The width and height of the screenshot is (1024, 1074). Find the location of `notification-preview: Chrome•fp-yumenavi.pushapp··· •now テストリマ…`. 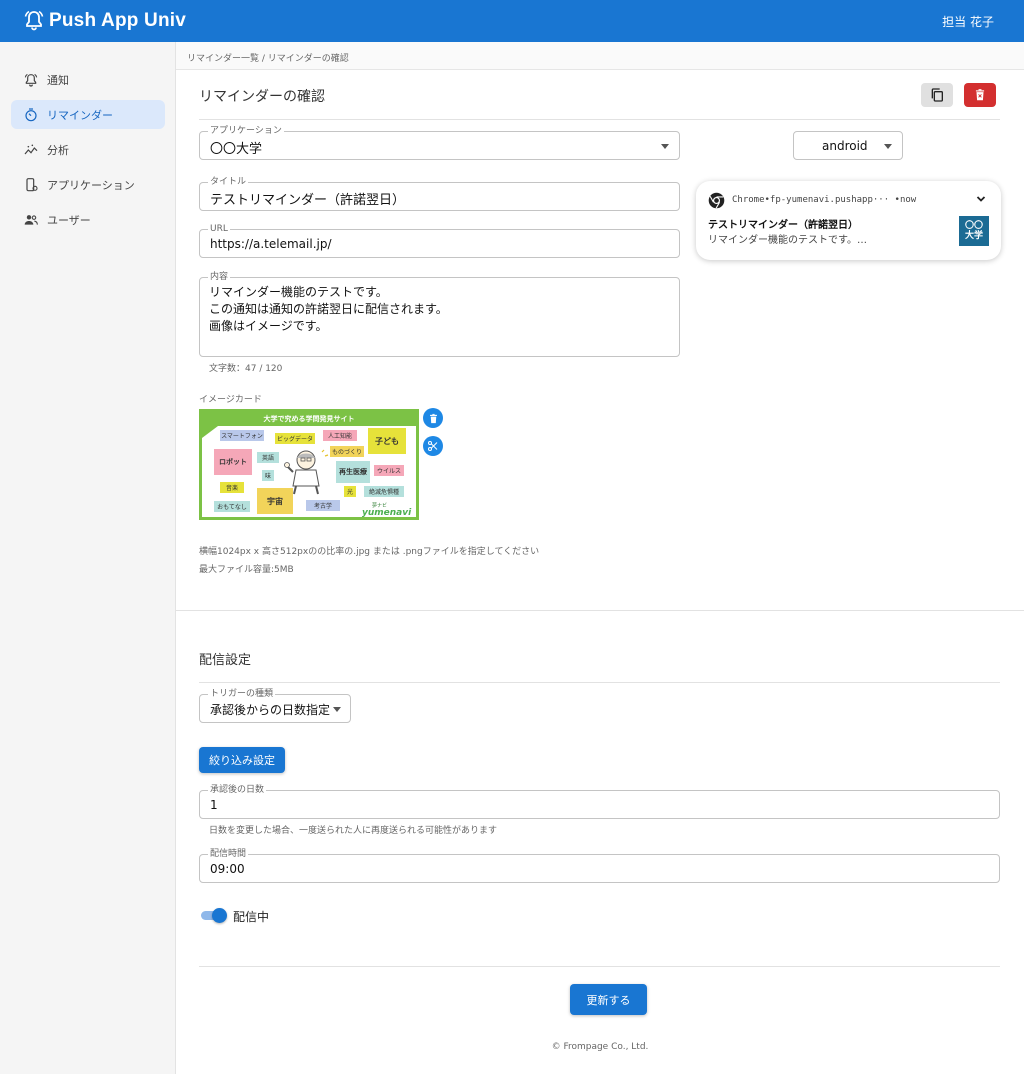

notification-preview: Chrome•fp-yumenavi.pushapp··· •now テストリマ… is located at coordinates (848, 220).